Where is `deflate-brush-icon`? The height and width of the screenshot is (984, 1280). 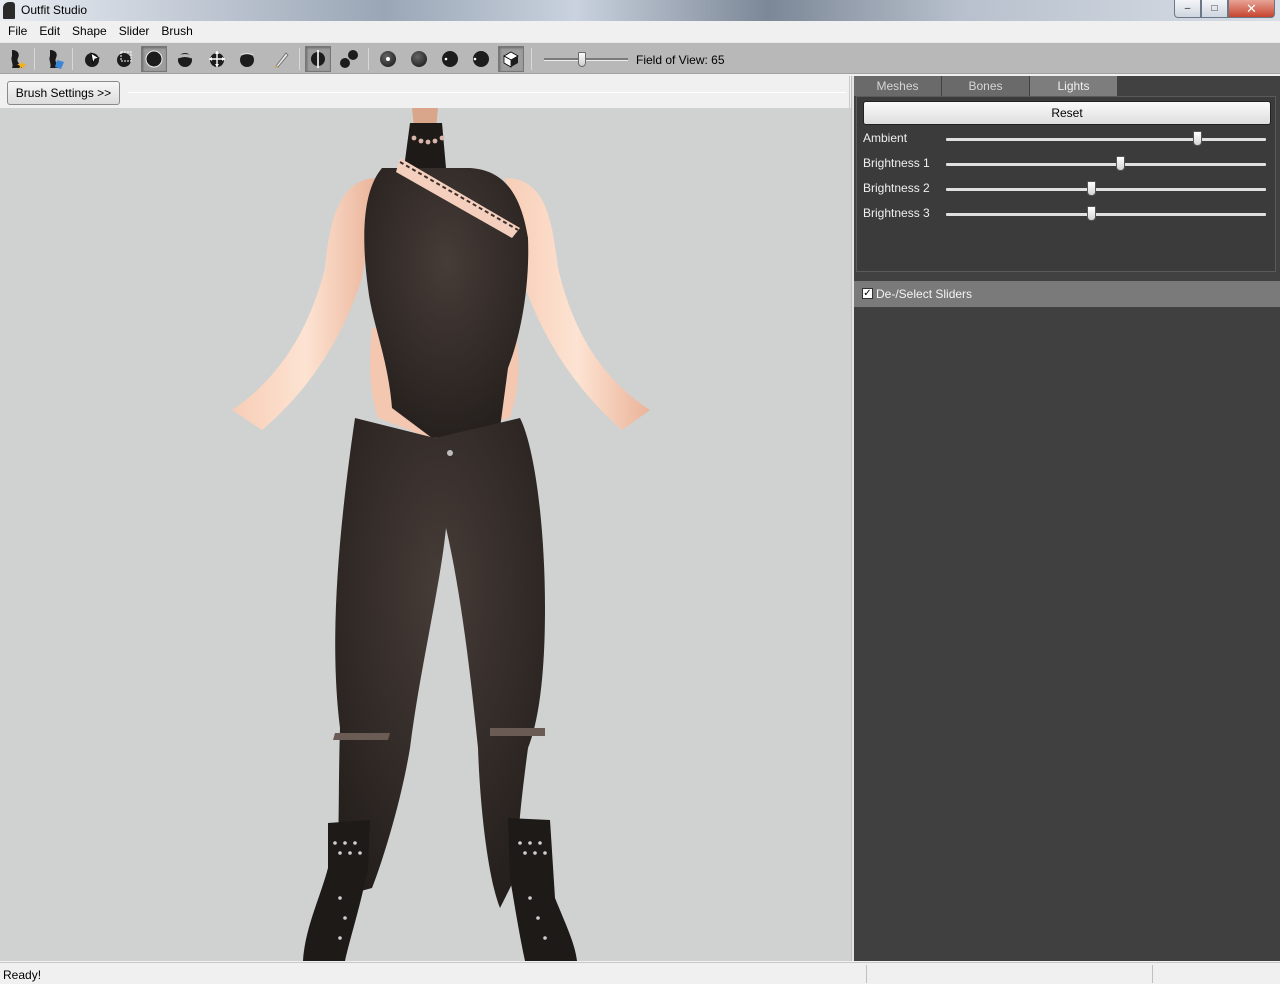
deflate-brush-icon is located at coordinates (185, 60).